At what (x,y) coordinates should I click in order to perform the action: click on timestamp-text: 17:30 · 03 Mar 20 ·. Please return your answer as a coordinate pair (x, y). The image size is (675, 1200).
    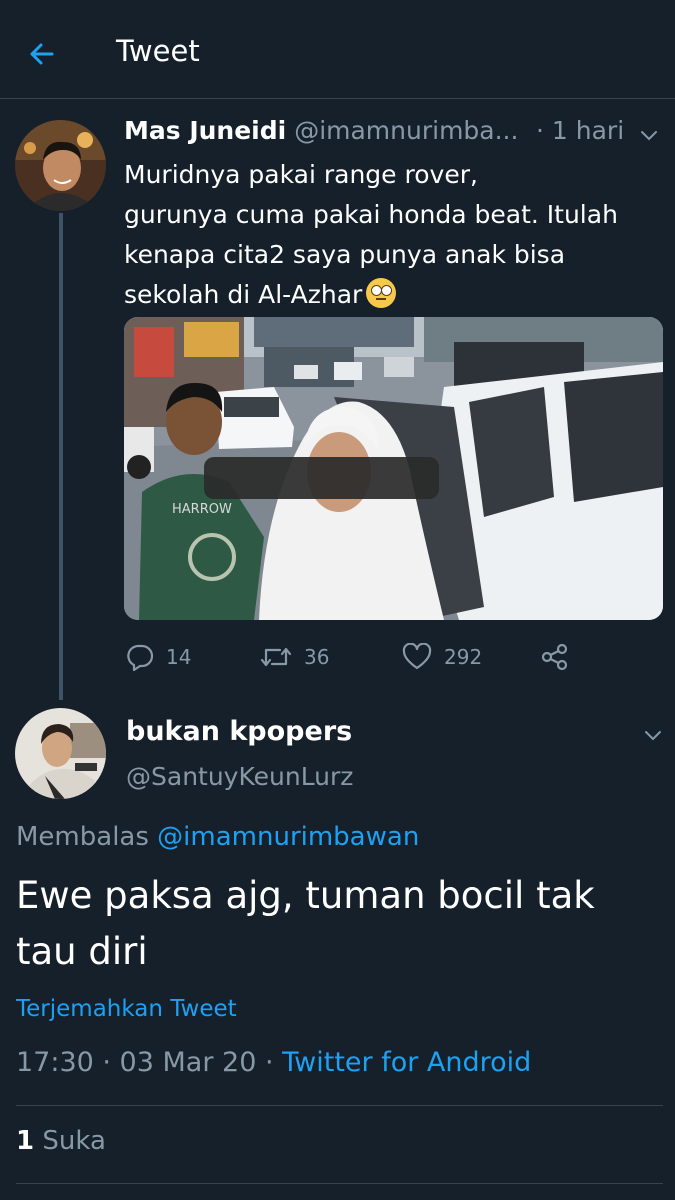
    Looking at the image, I should click on (145, 1062).